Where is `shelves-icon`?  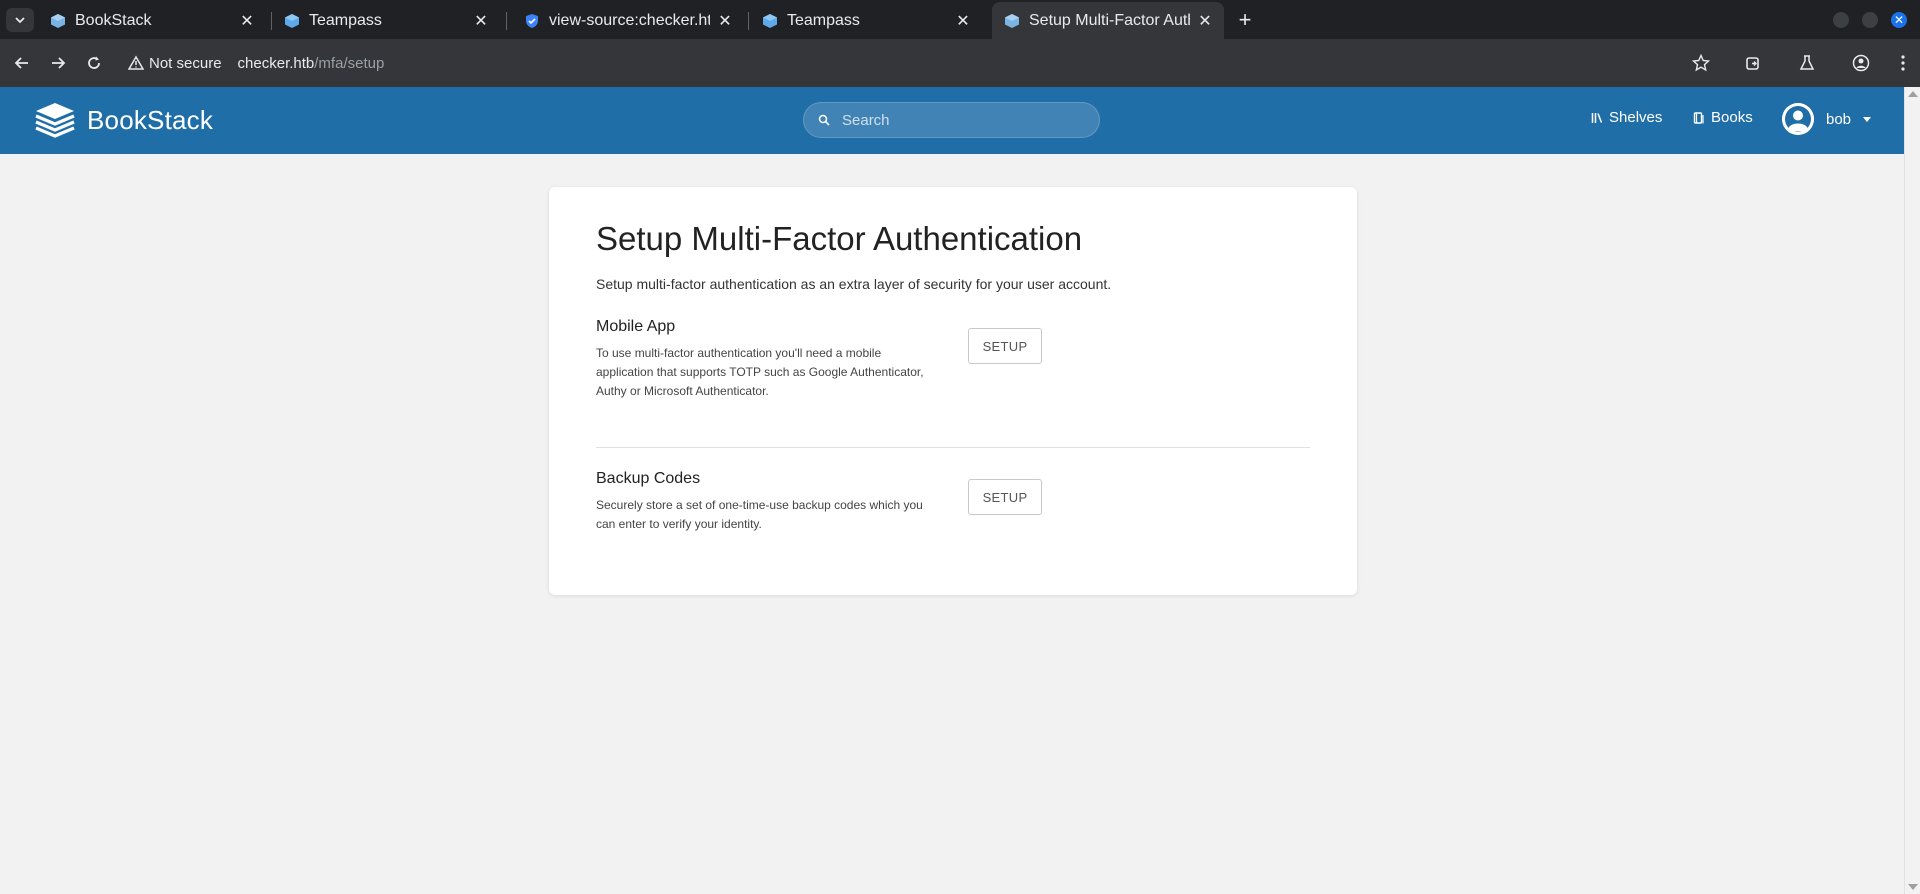
shelves-icon is located at coordinates (1597, 117).